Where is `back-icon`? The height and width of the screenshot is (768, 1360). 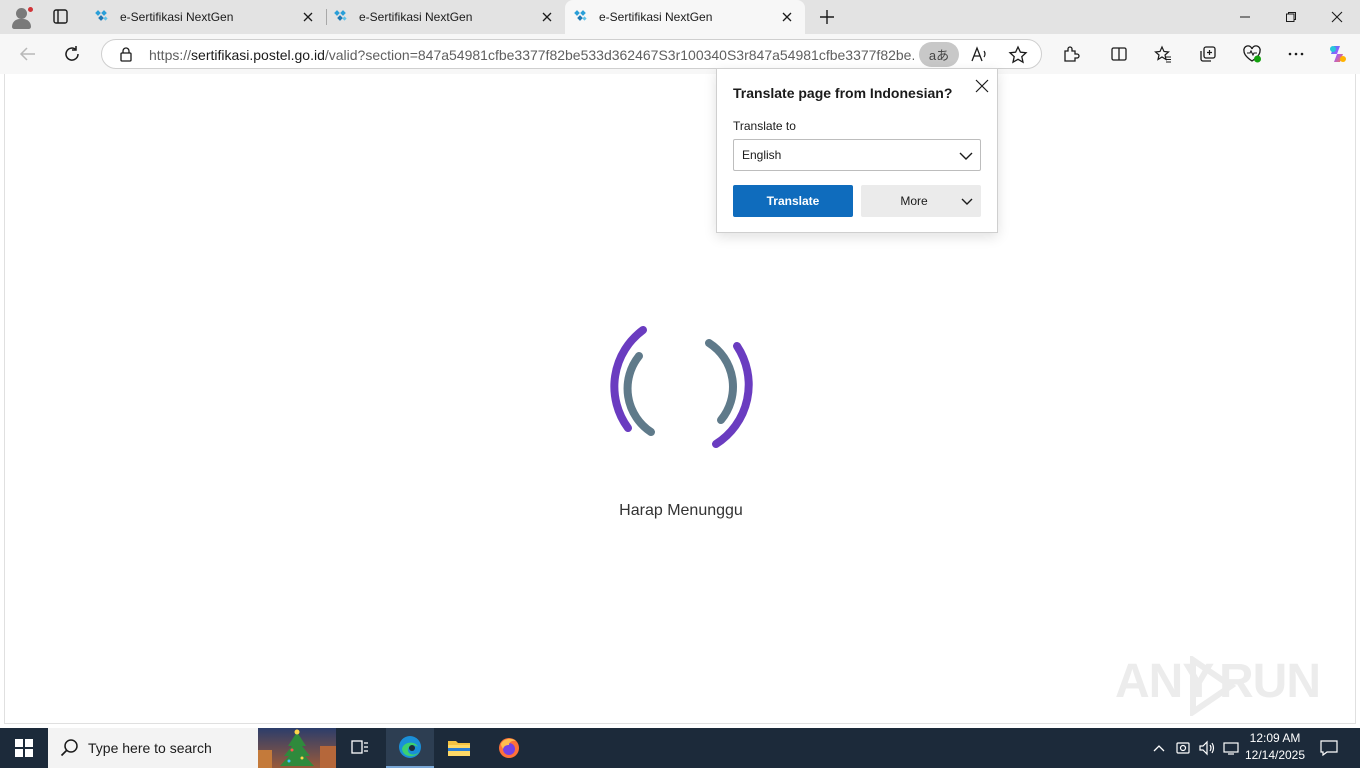 back-icon is located at coordinates (28, 54).